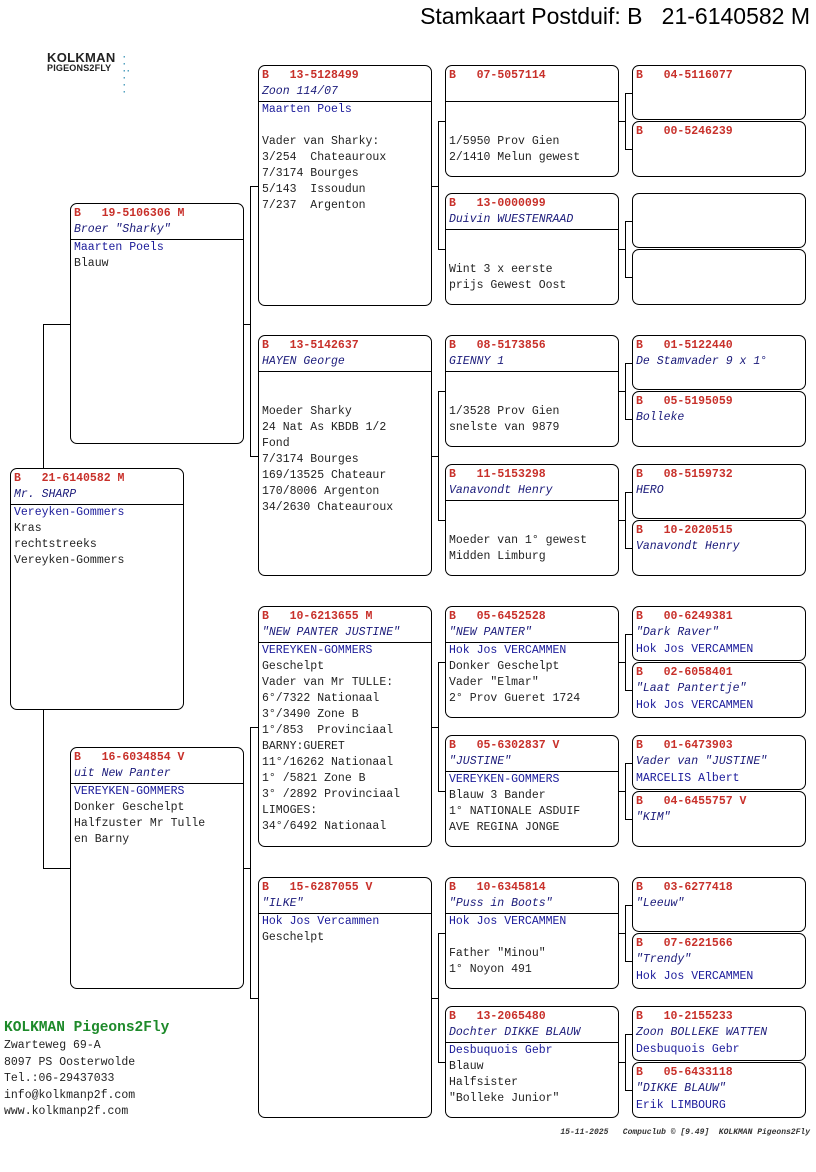  Describe the element at coordinates (719, 904) in the screenshot. I see `ancestor-card: B 03-6277418 "Leeuw"` at that location.